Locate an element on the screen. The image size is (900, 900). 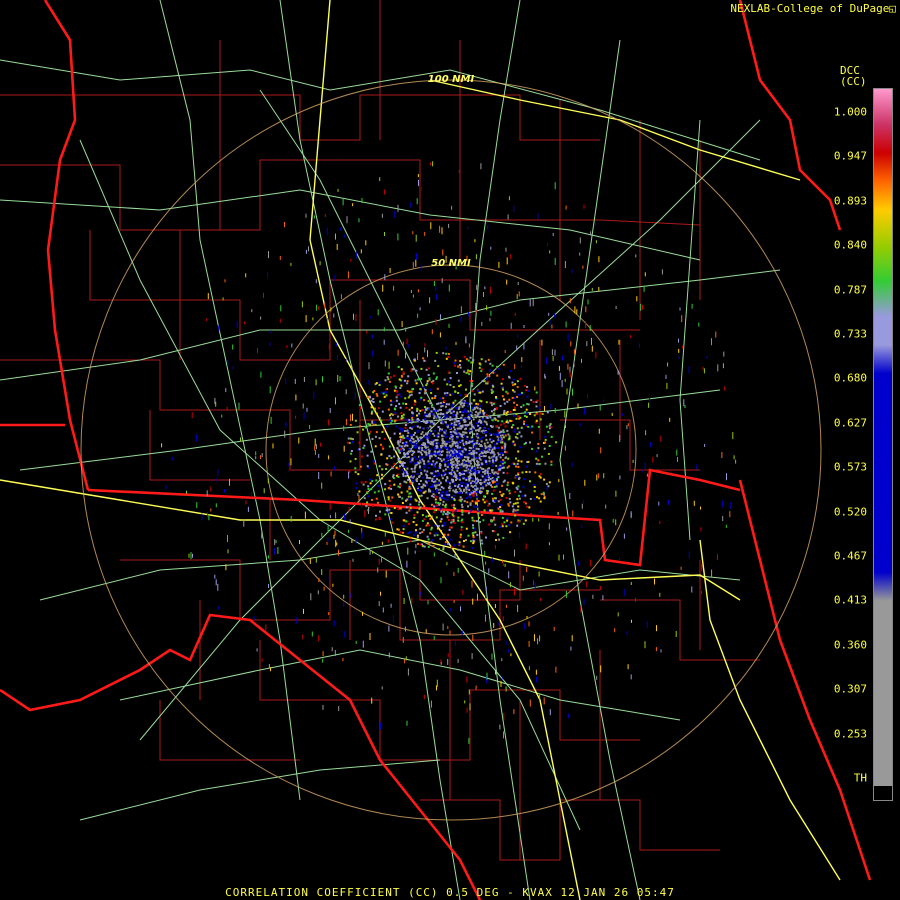
color-scale-tick: 0.253 is located at coordinates (850, 734).